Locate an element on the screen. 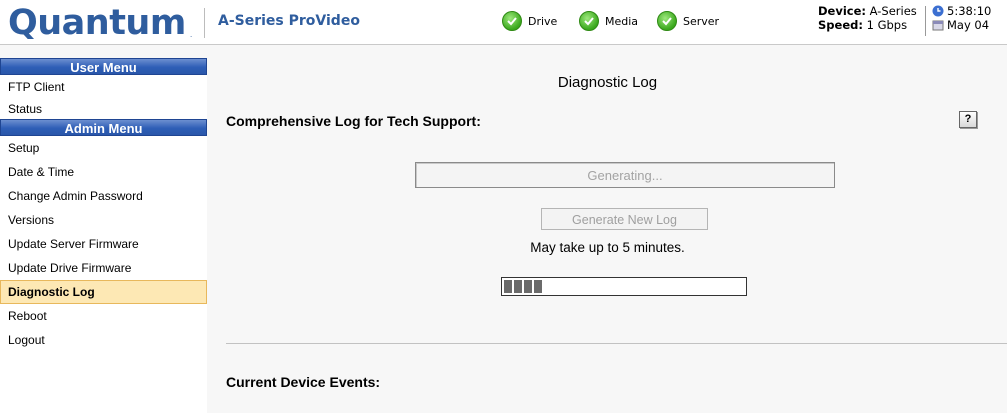 The width and height of the screenshot is (1007, 413). date-text: May 04 is located at coordinates (968, 25).